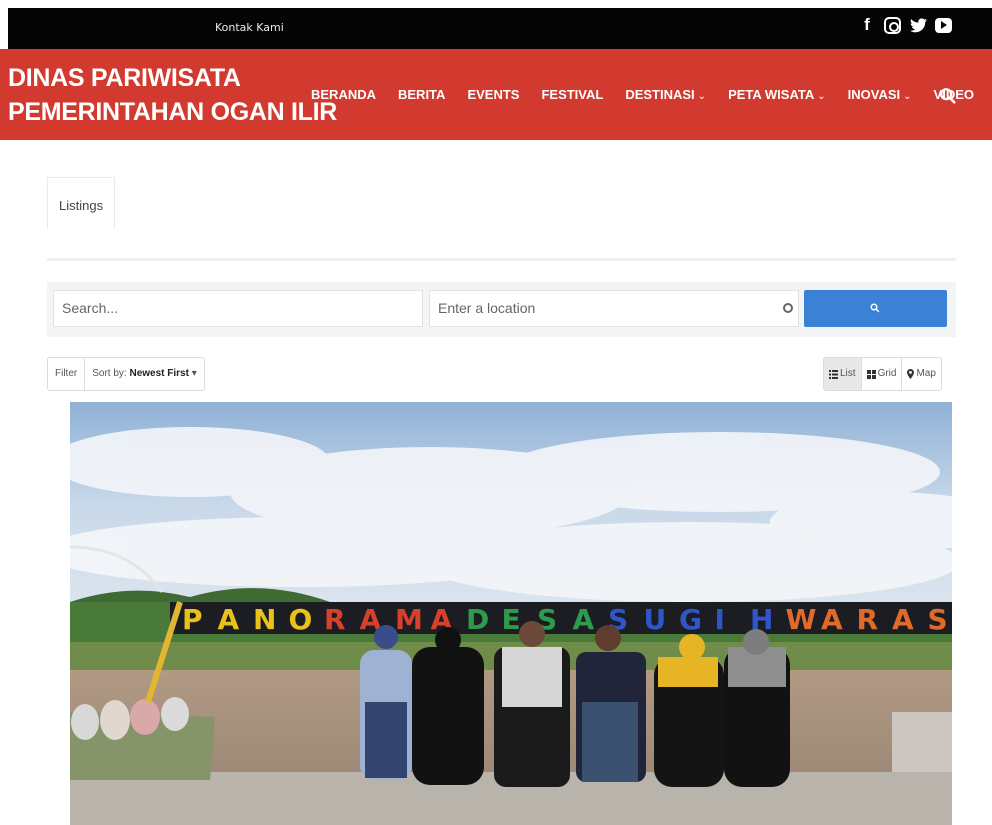 The width and height of the screenshot is (992, 825). What do you see at coordinates (264, 619) in the screenshot?
I see `sign-letter: N` at bounding box center [264, 619].